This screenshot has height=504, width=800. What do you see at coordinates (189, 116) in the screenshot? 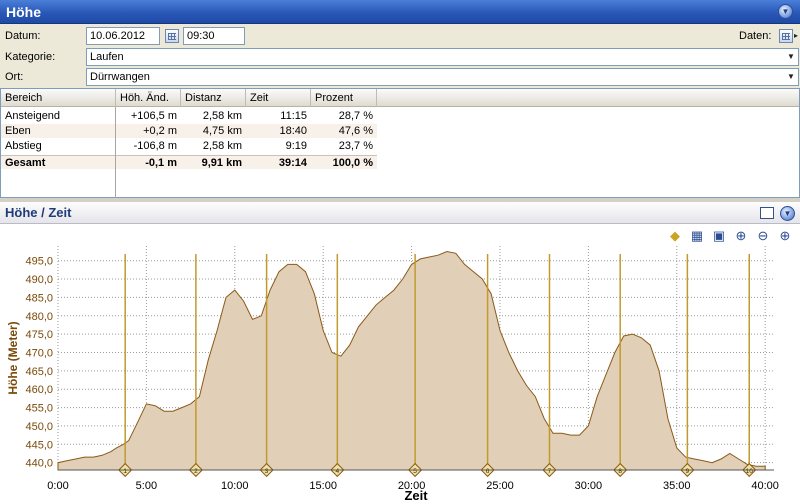
I see `table-row: Ansteigend +106,5 m 2,58 km 11:15 28,7 %` at bounding box center [189, 116].